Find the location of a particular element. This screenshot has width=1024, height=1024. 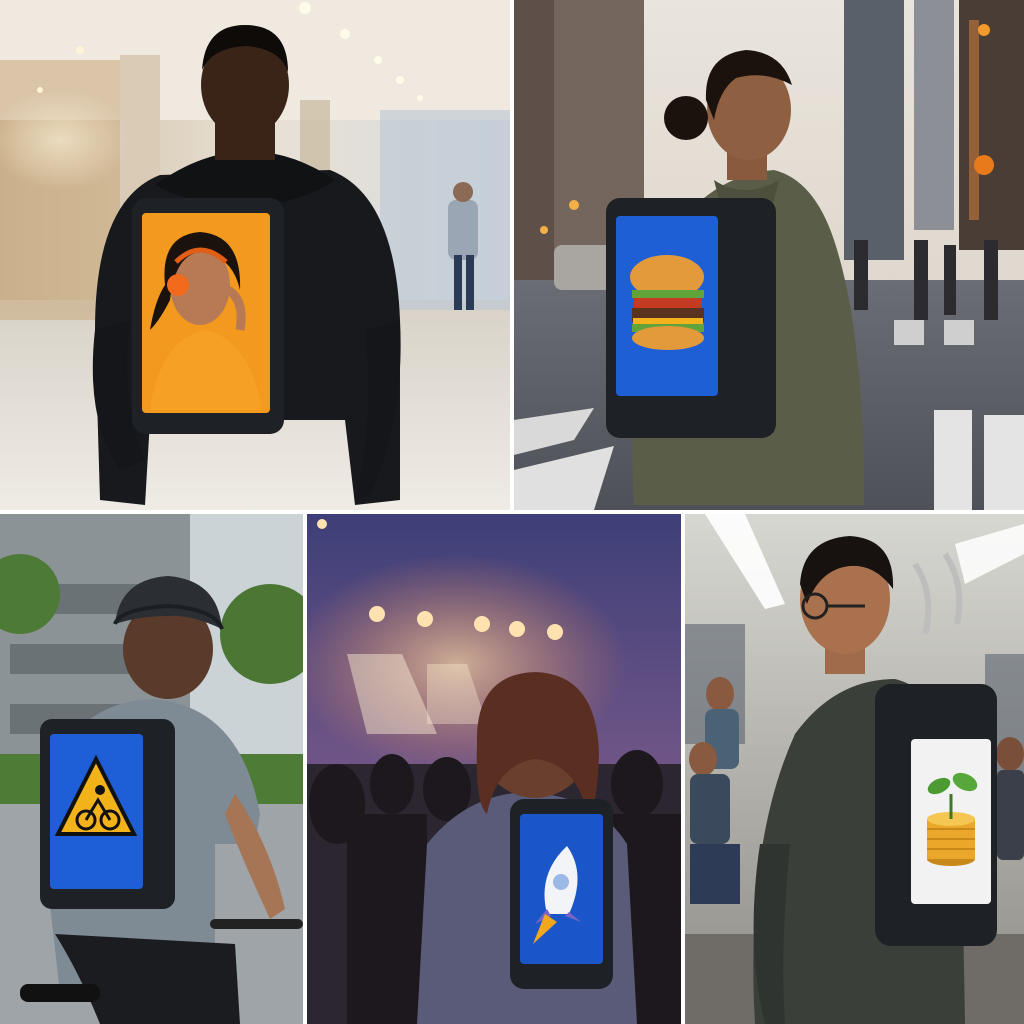

cyclist-scene is located at coordinates (151, 769).